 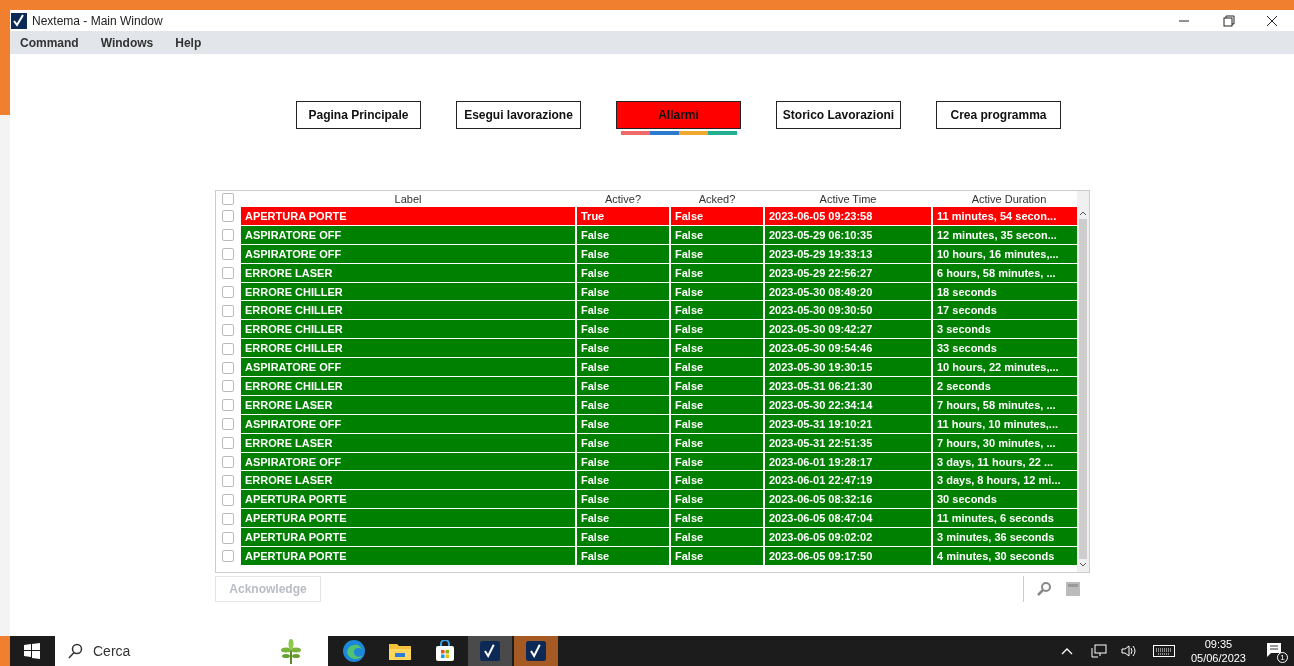 I want to click on panel-icon, so click(x=1073, y=589).